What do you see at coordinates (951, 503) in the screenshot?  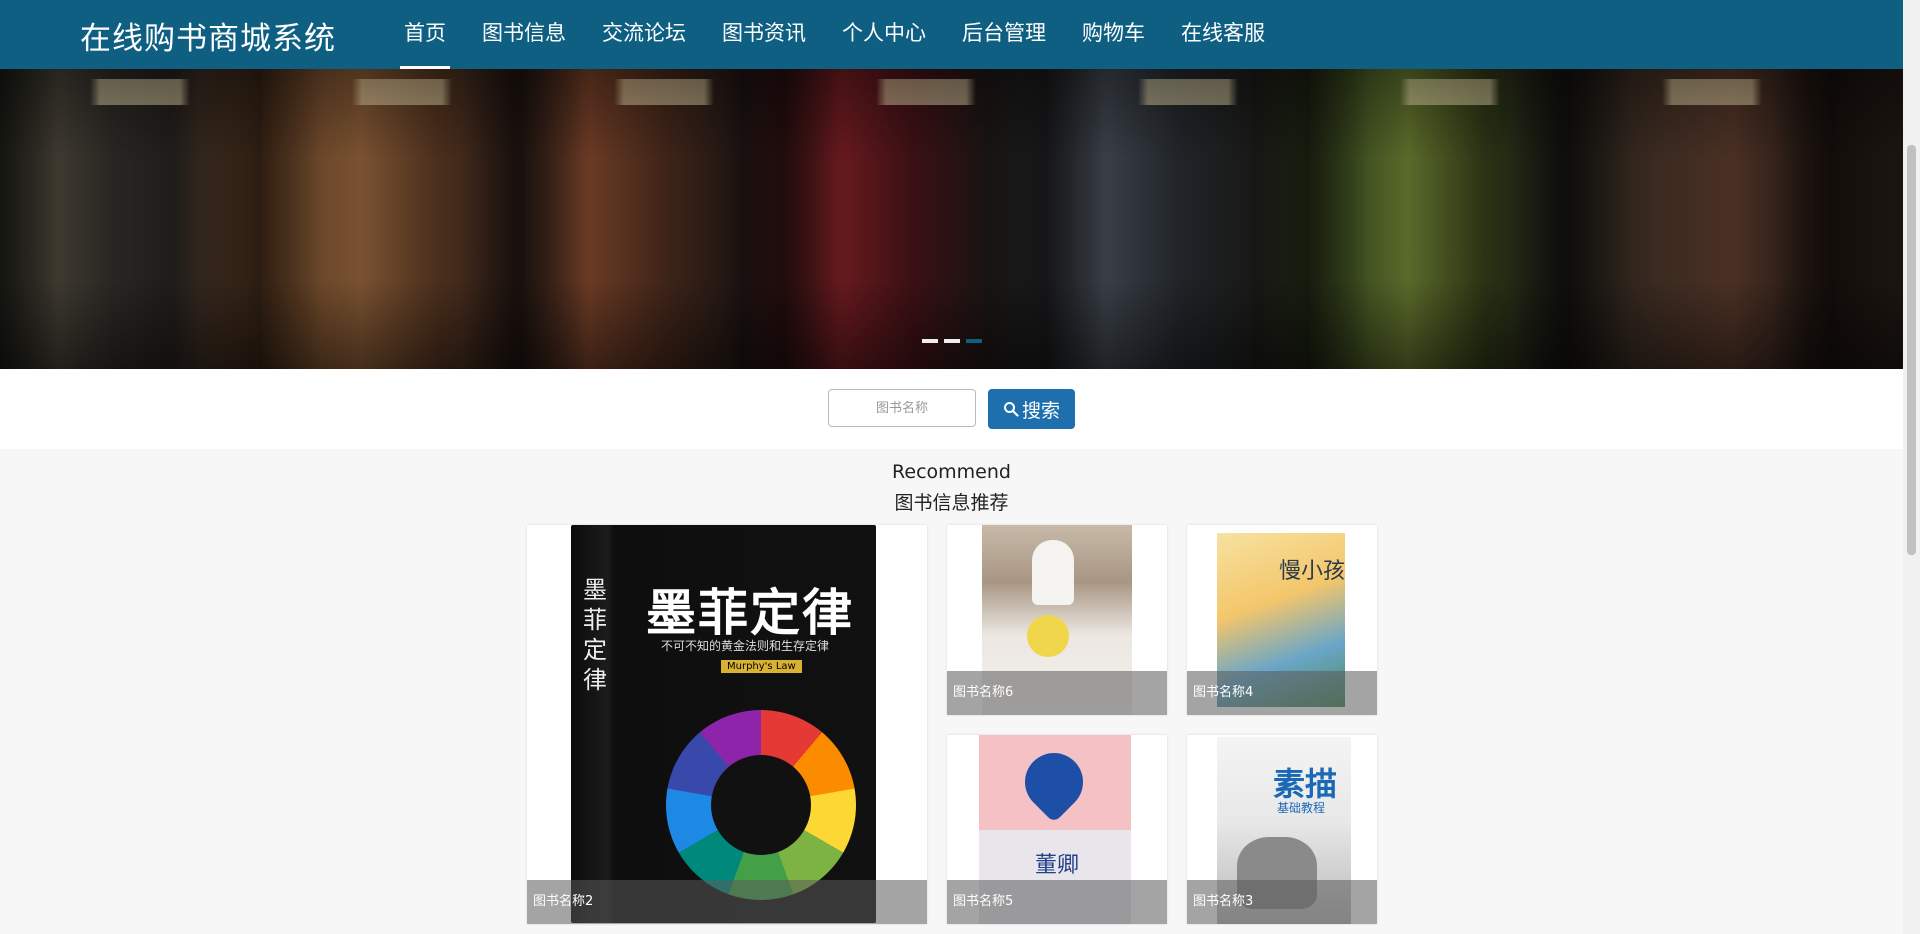 I see `section-title-zh: 图书信息推荐` at bounding box center [951, 503].